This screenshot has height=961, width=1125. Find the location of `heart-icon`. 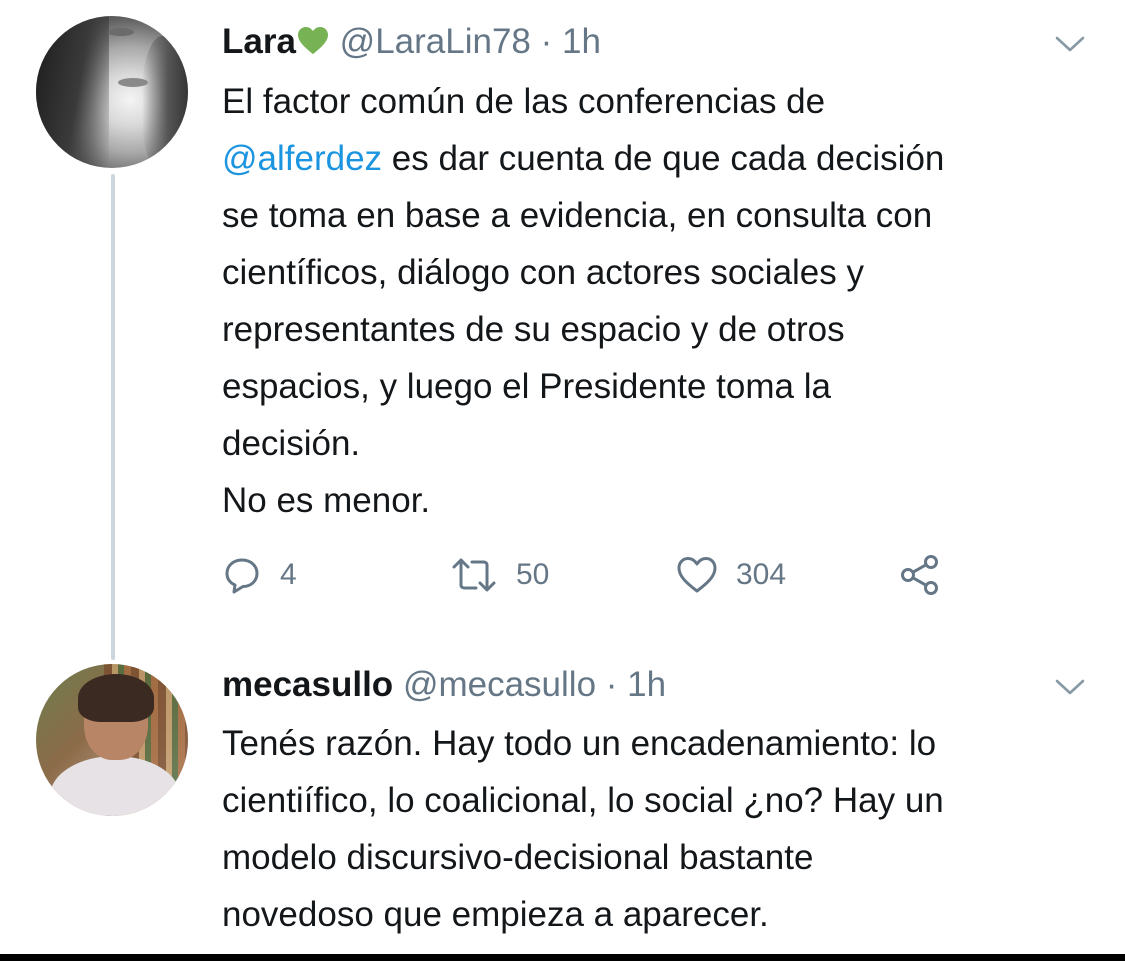

heart-icon is located at coordinates (697, 575).